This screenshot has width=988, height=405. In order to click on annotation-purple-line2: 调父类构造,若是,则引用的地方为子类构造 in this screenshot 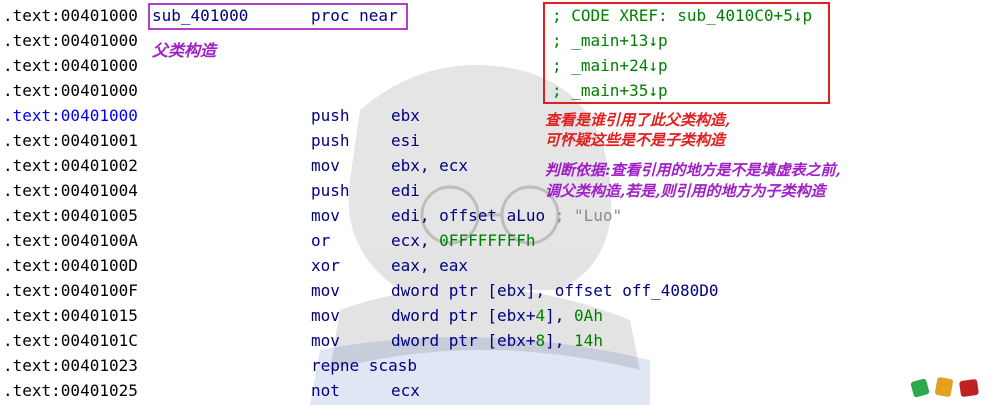, I will do `click(685, 191)`.